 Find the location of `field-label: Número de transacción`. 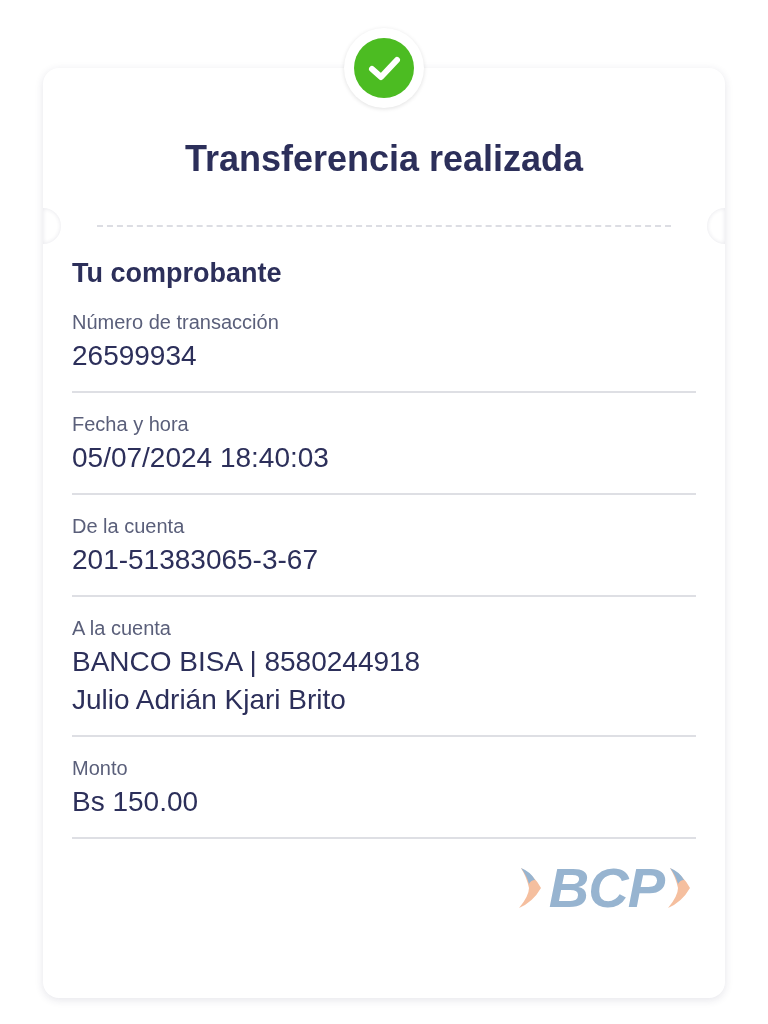

field-label: Número de transacción is located at coordinates (176, 322).